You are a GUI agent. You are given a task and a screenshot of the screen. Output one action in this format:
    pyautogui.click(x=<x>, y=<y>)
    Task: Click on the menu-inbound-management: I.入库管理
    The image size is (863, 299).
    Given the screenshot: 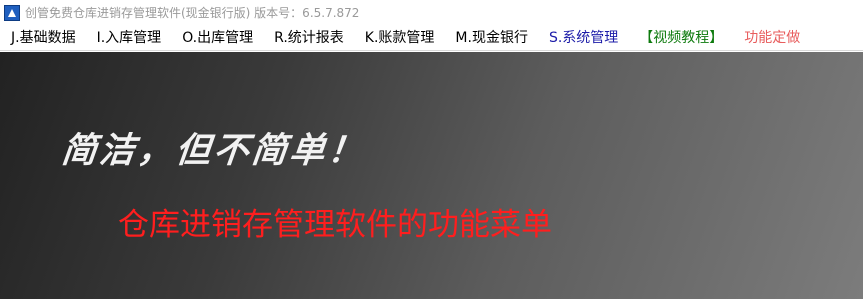 What is the action you would take?
    pyautogui.click(x=129, y=38)
    